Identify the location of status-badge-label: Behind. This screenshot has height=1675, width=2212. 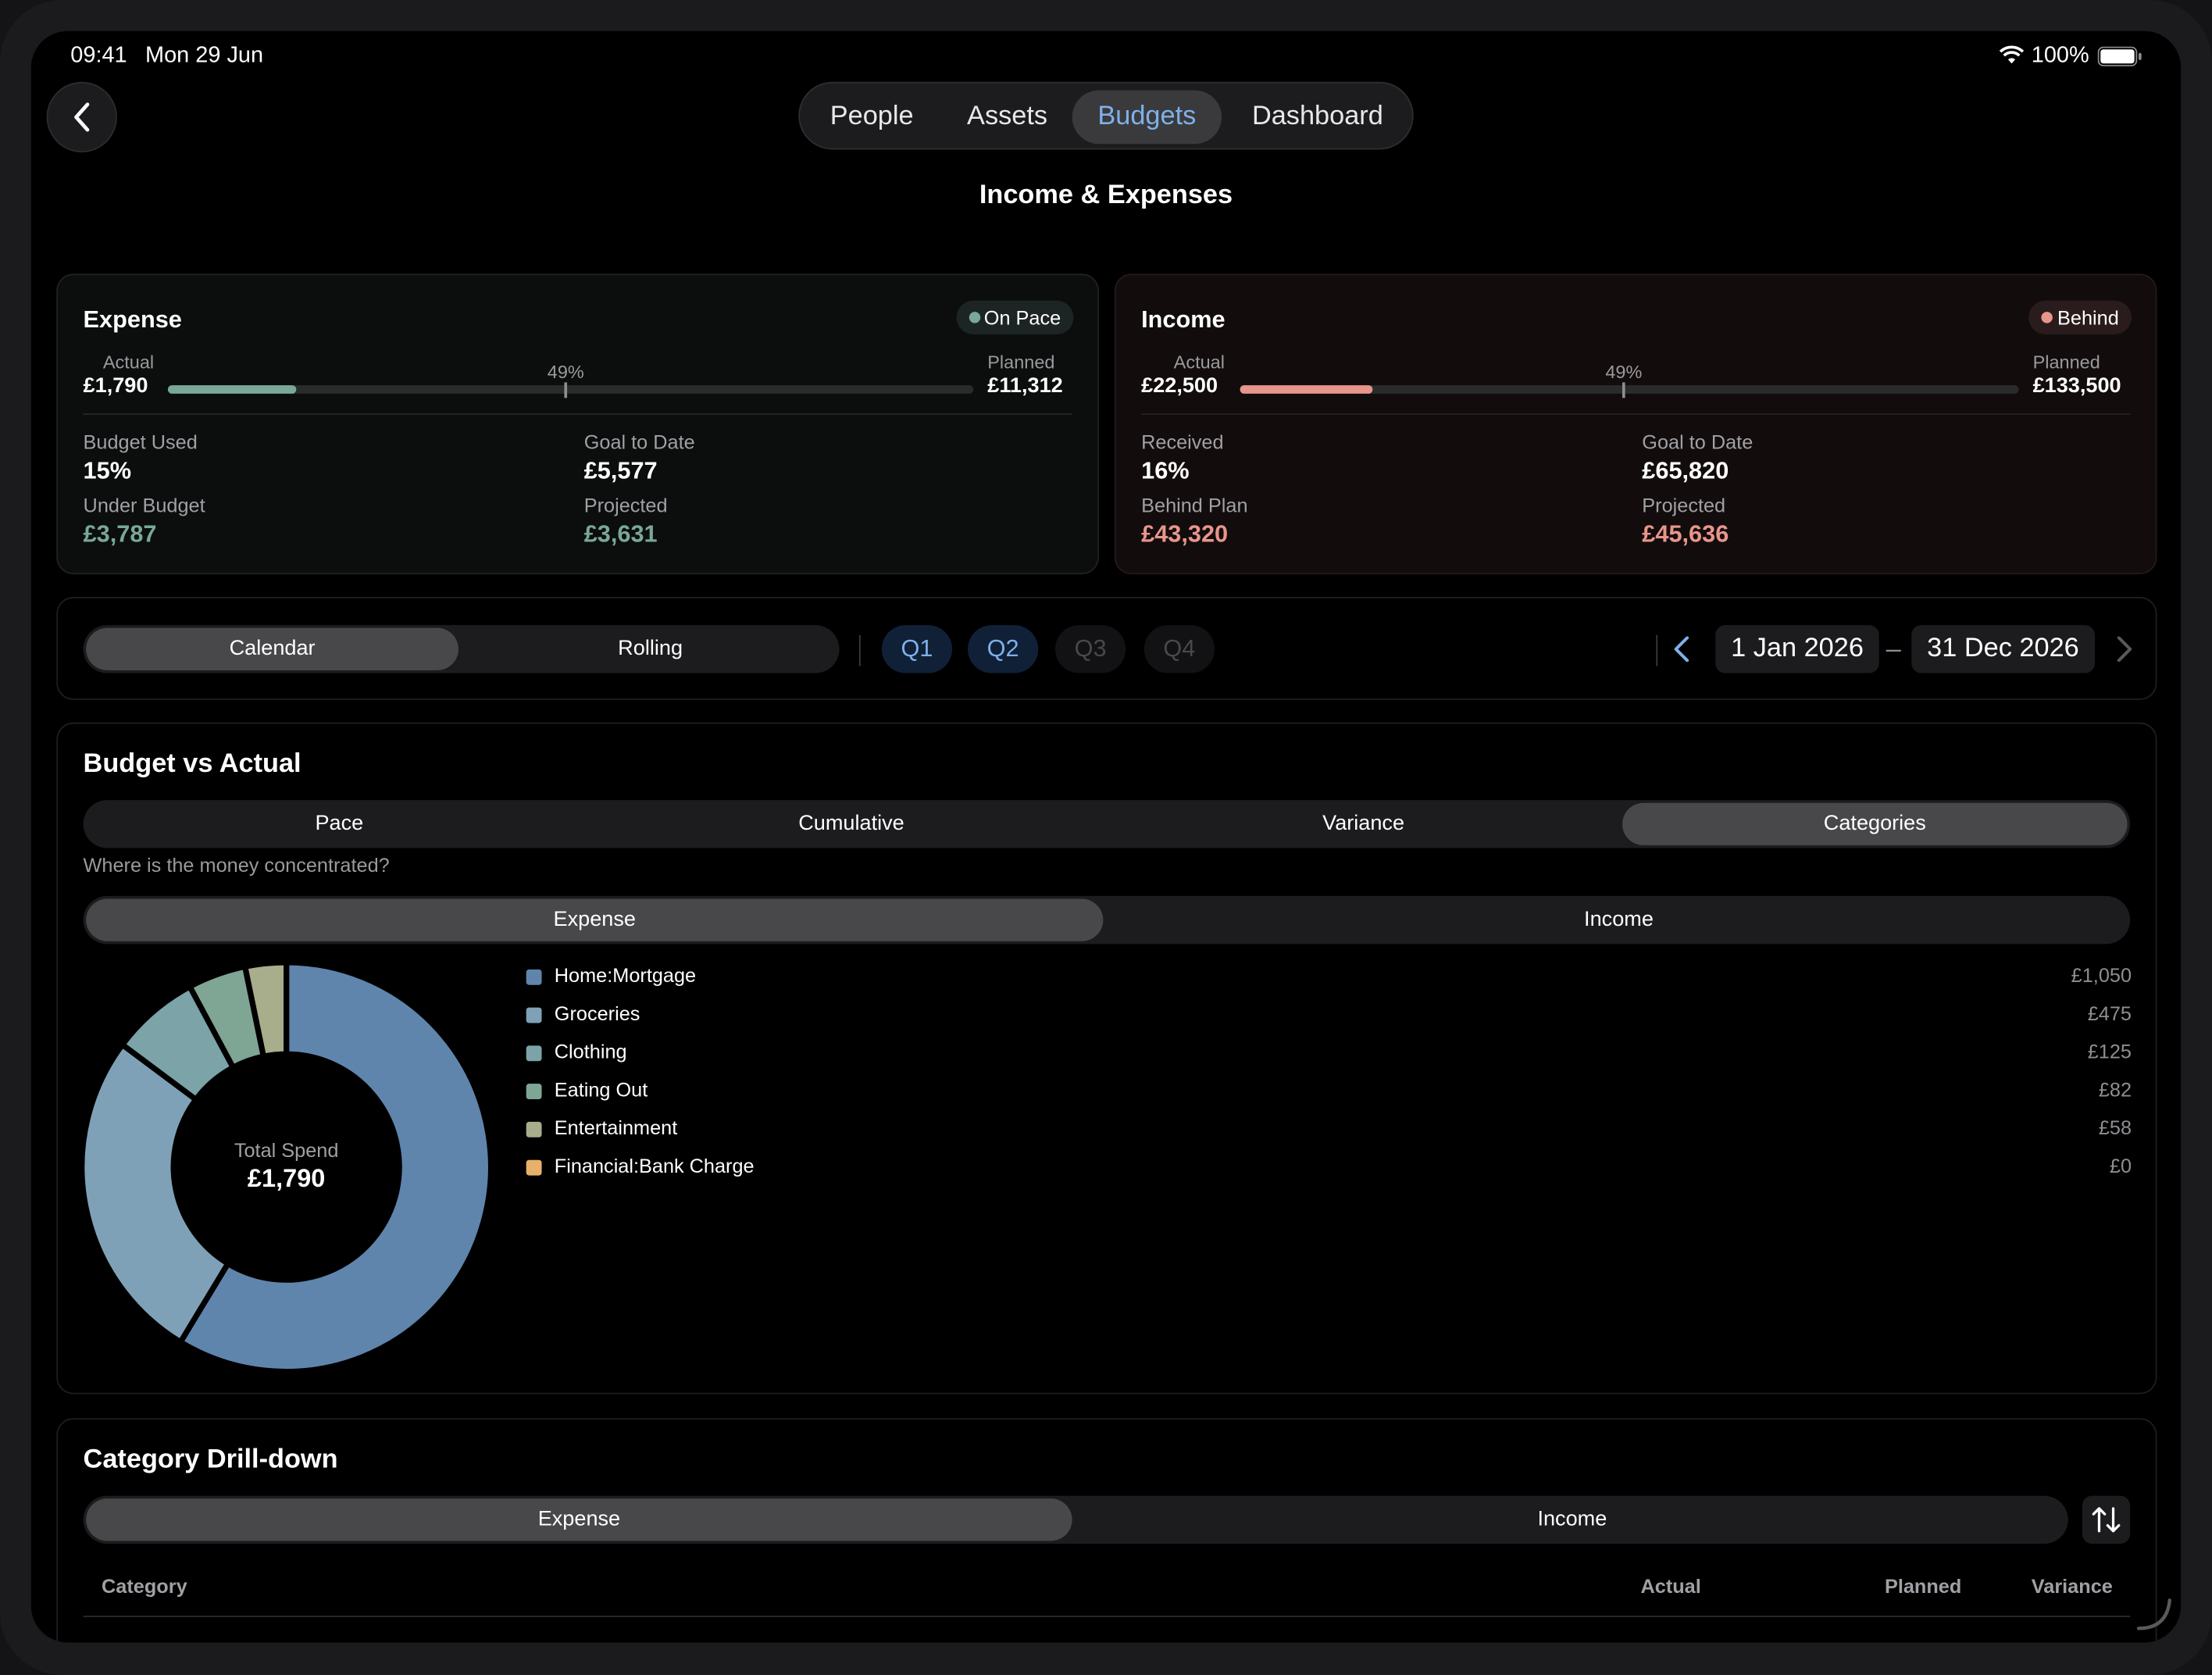
(2088, 317).